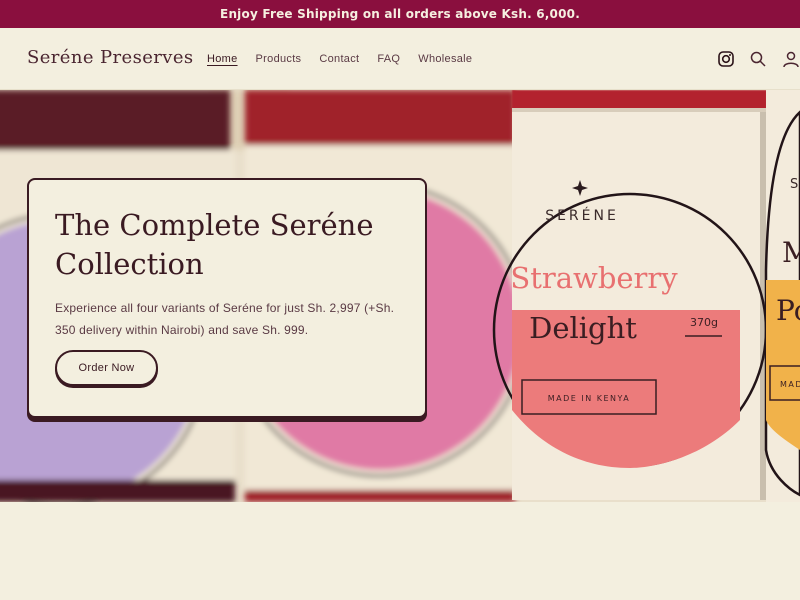 This screenshot has width=800, height=600. Describe the element at coordinates (794, 184) in the screenshot. I see `jar-right-brand: S` at that location.